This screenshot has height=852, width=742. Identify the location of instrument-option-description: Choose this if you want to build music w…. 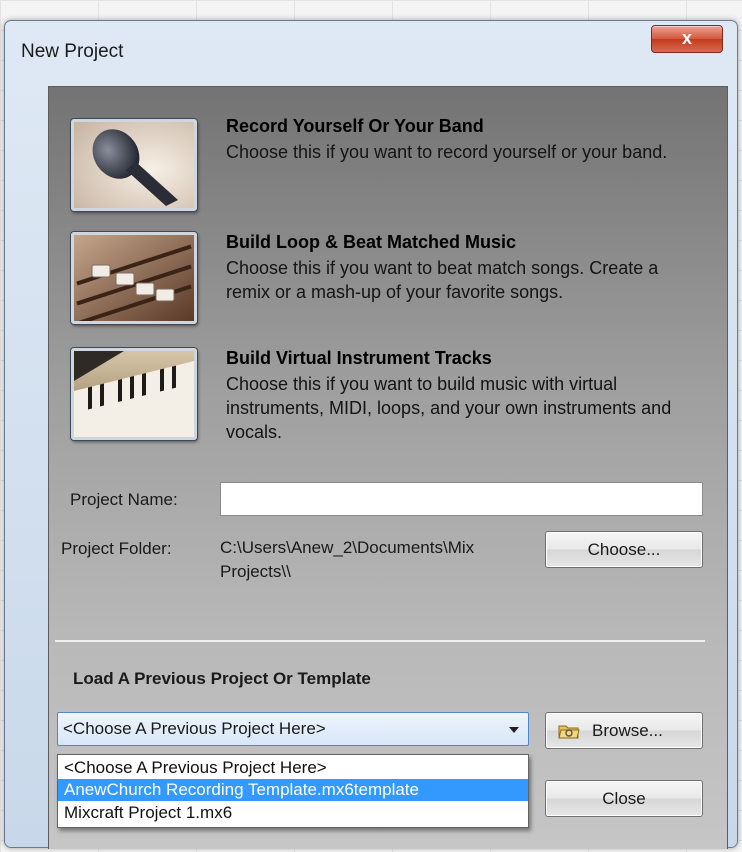
(449, 408).